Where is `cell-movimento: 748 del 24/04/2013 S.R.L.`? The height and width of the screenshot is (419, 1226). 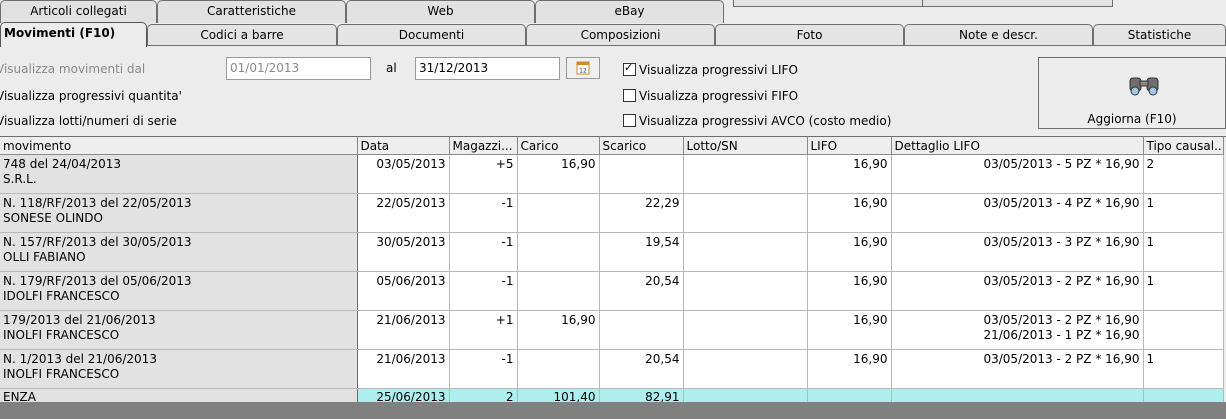 cell-movimento: 748 del 24/04/2013 S.R.L. is located at coordinates (179, 174).